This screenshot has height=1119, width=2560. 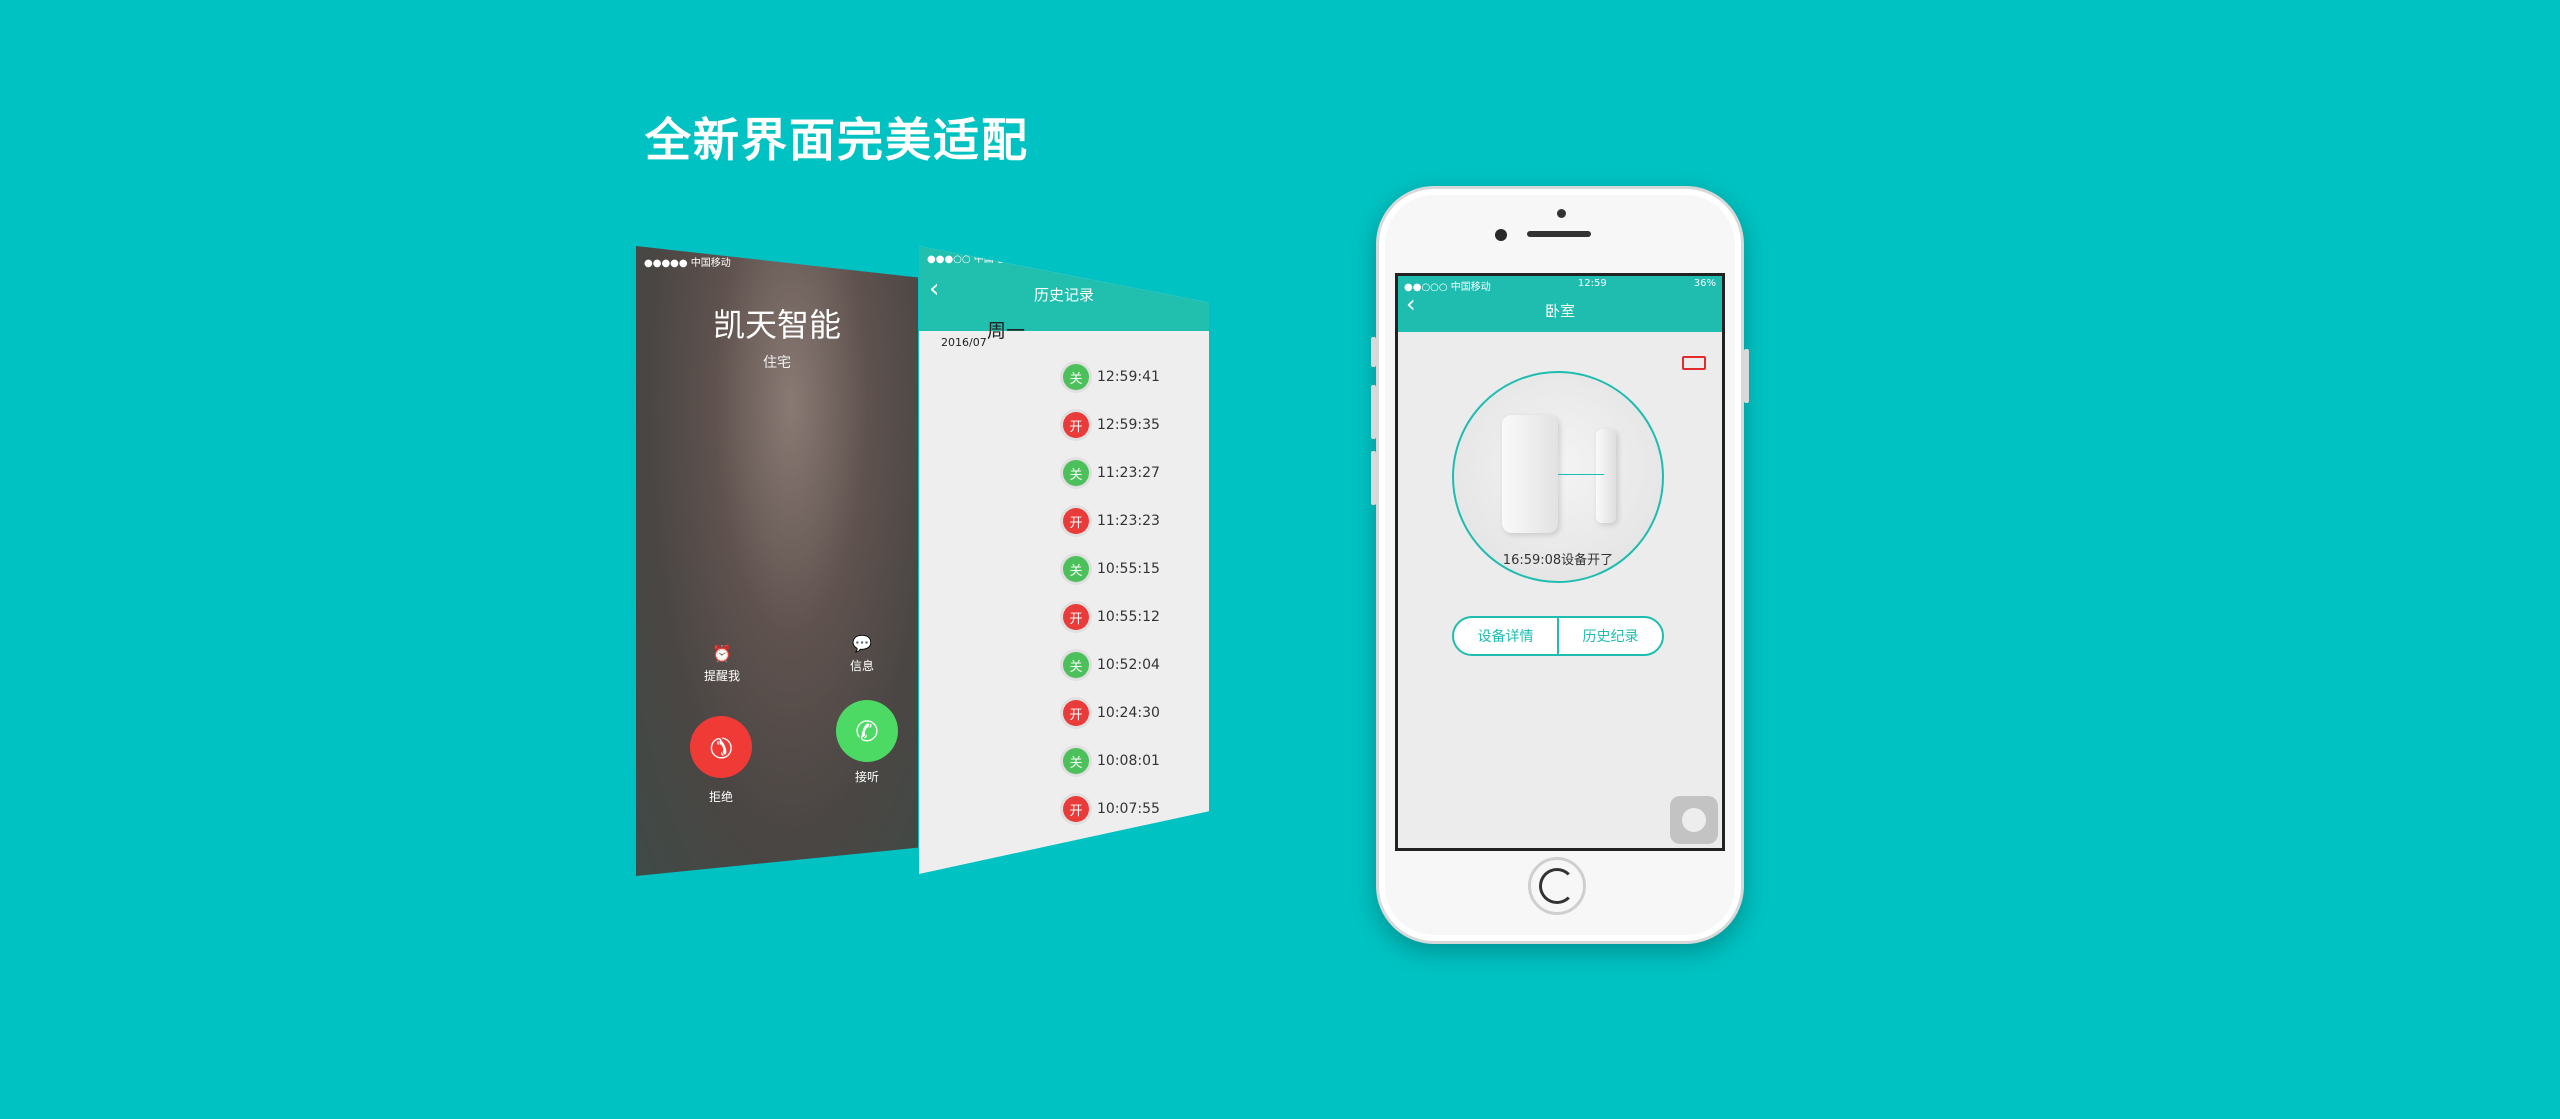 I want to click on list-item: 开 11:23:23, so click(x=1111, y=521).